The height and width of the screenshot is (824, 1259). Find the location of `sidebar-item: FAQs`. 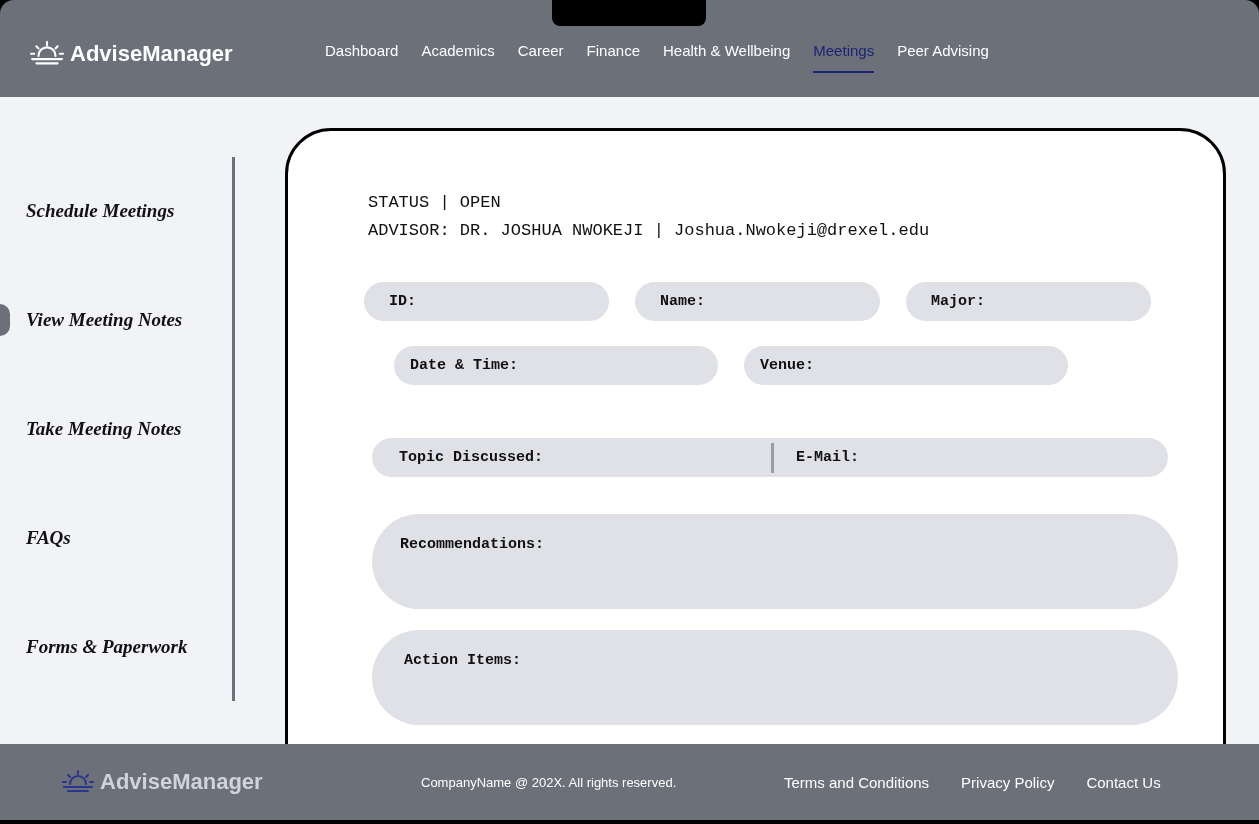

sidebar-item: FAQs is located at coordinates (38, 537).